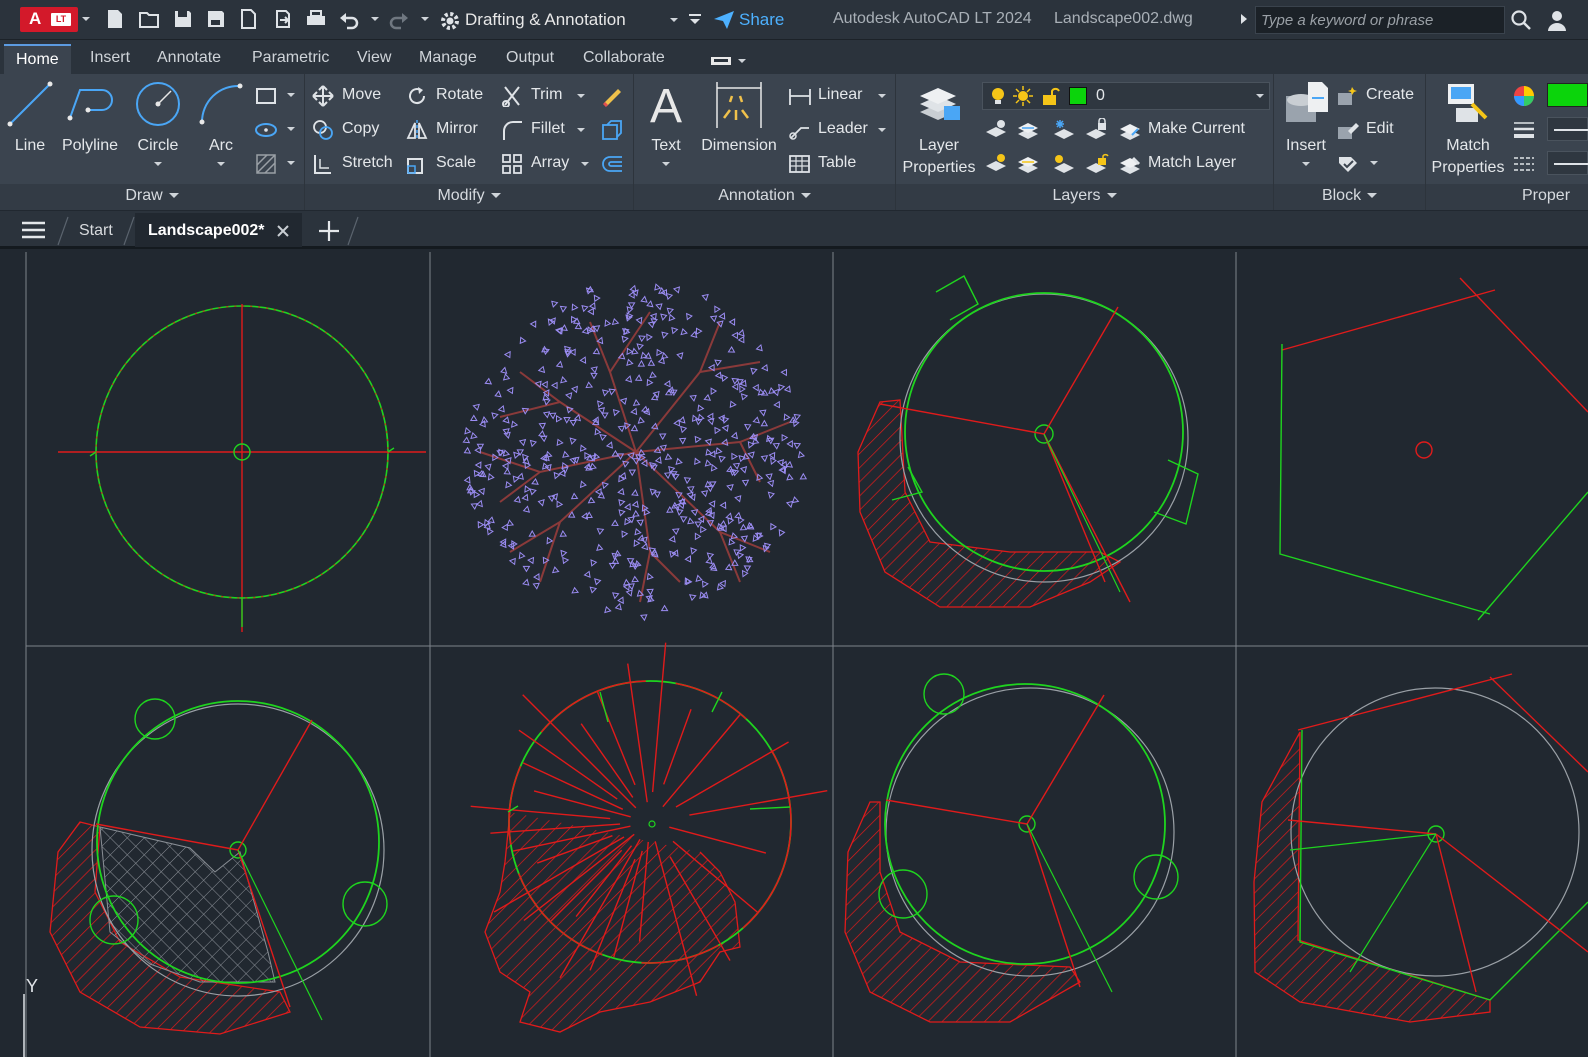 This screenshot has width=1588, height=1057. What do you see at coordinates (221, 164) in the screenshot?
I see `arc-dropdown-caret` at bounding box center [221, 164].